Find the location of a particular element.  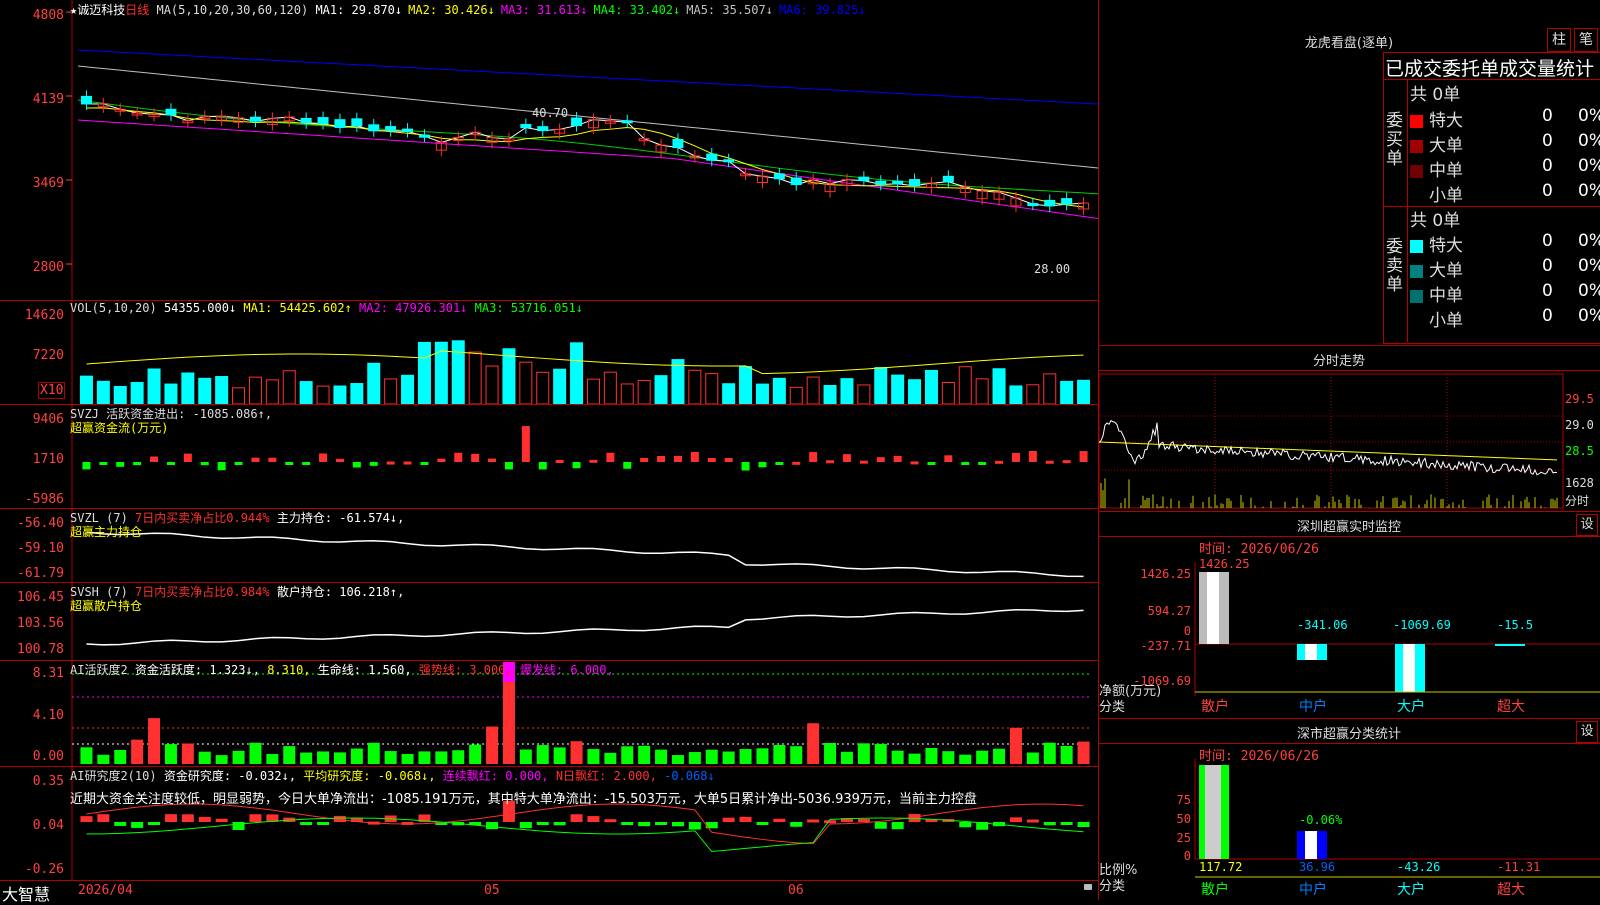

buy-row-s: 小单 0 0% is located at coordinates (1505, 193).